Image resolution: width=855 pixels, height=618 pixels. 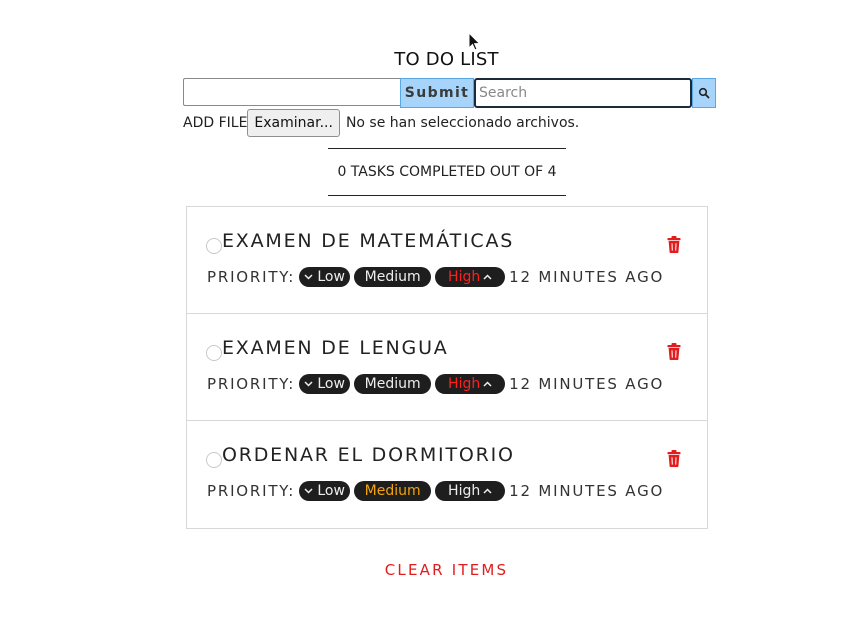 What do you see at coordinates (291, 92) in the screenshot?
I see `task-input` at bounding box center [291, 92].